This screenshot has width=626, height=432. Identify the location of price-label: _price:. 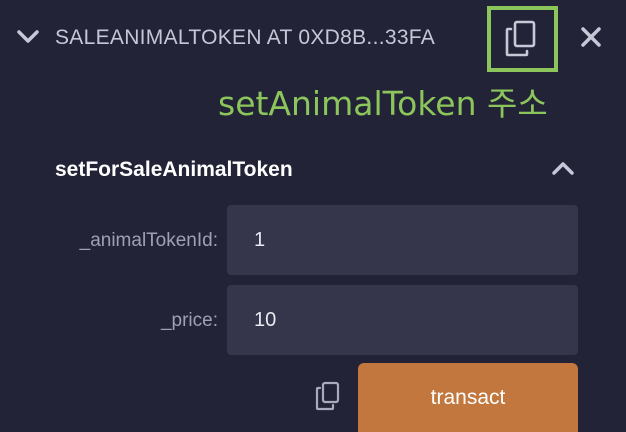
(189, 320).